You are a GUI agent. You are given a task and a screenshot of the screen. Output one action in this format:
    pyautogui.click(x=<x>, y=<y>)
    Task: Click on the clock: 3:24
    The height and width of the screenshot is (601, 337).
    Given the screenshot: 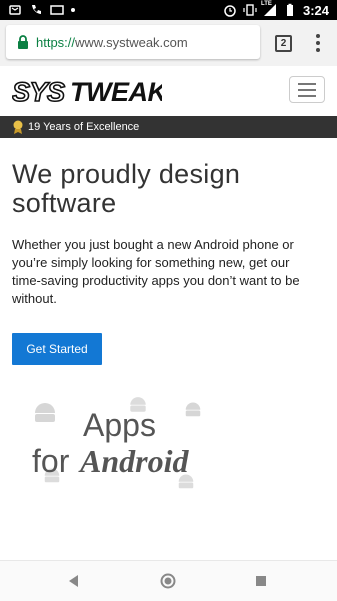 What is the action you would take?
    pyautogui.click(x=315, y=10)
    